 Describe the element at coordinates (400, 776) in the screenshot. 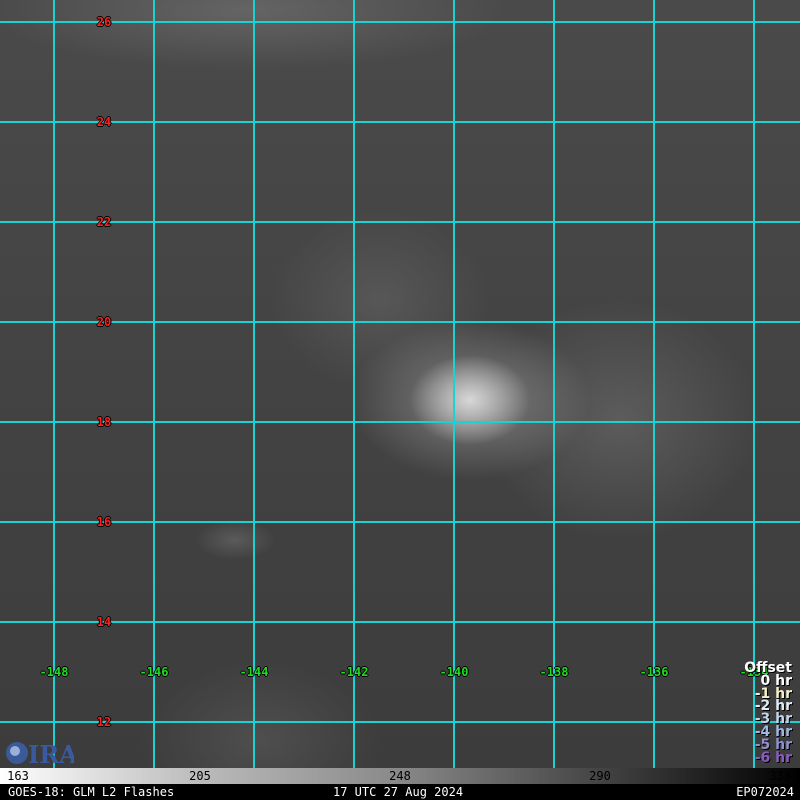

I see `colorbar-tick: 248` at that location.